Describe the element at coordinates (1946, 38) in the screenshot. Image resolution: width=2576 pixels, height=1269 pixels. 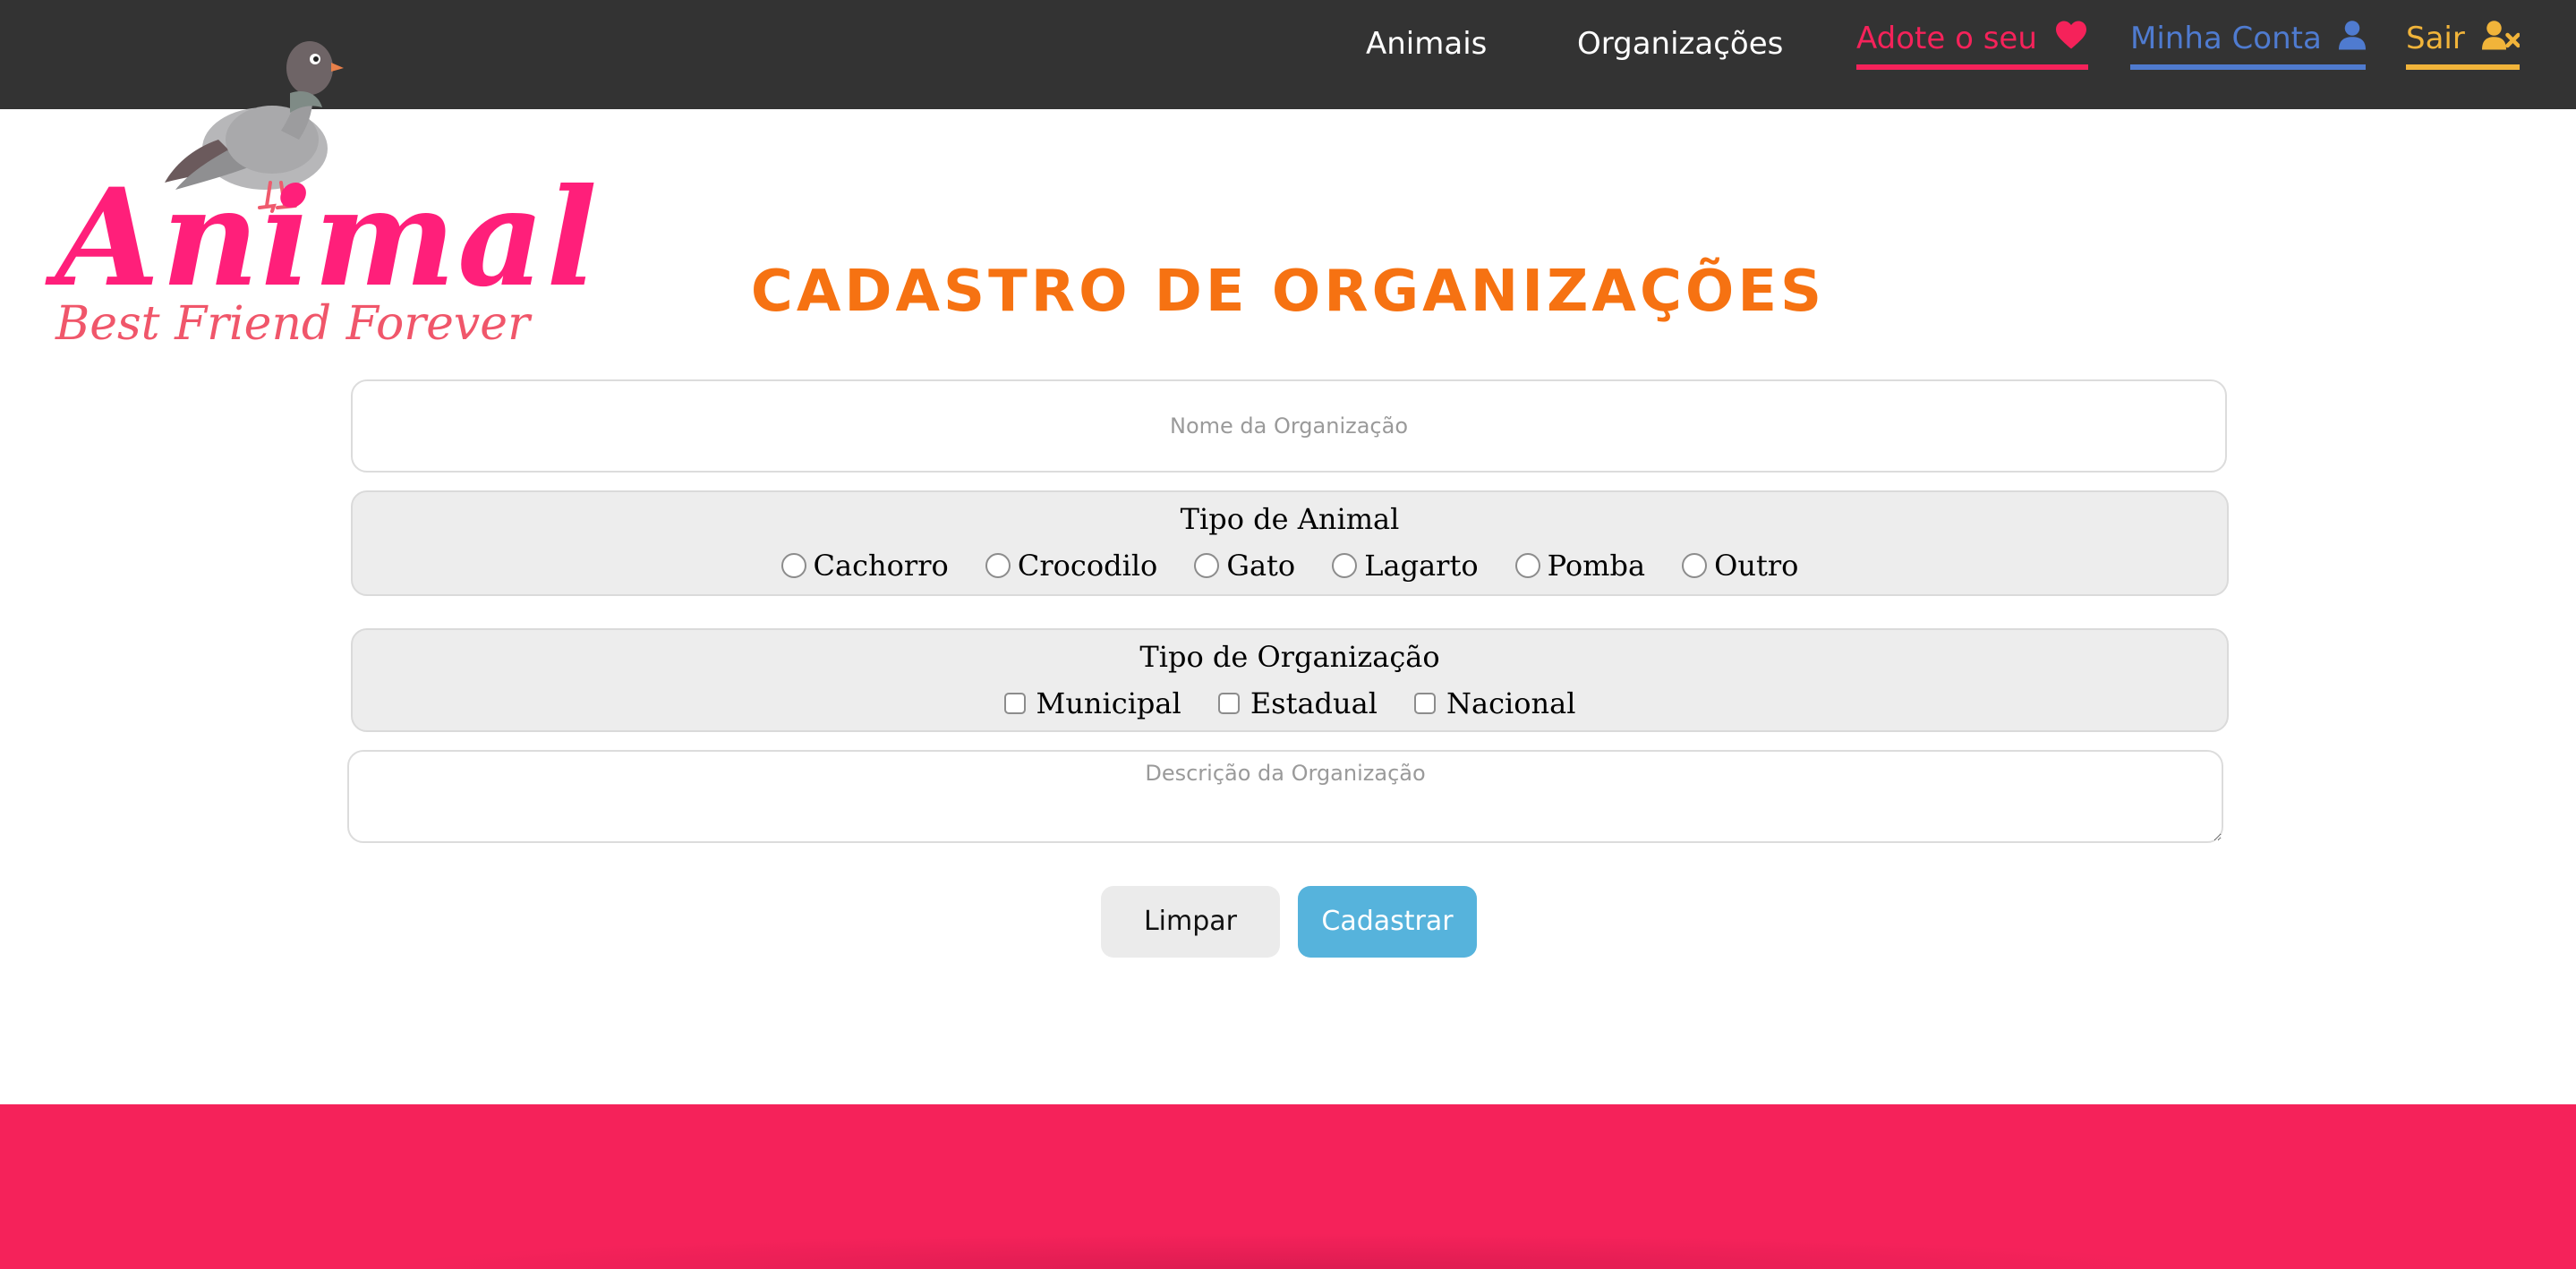
I see `nav-link-label: Adote o seu` at that location.